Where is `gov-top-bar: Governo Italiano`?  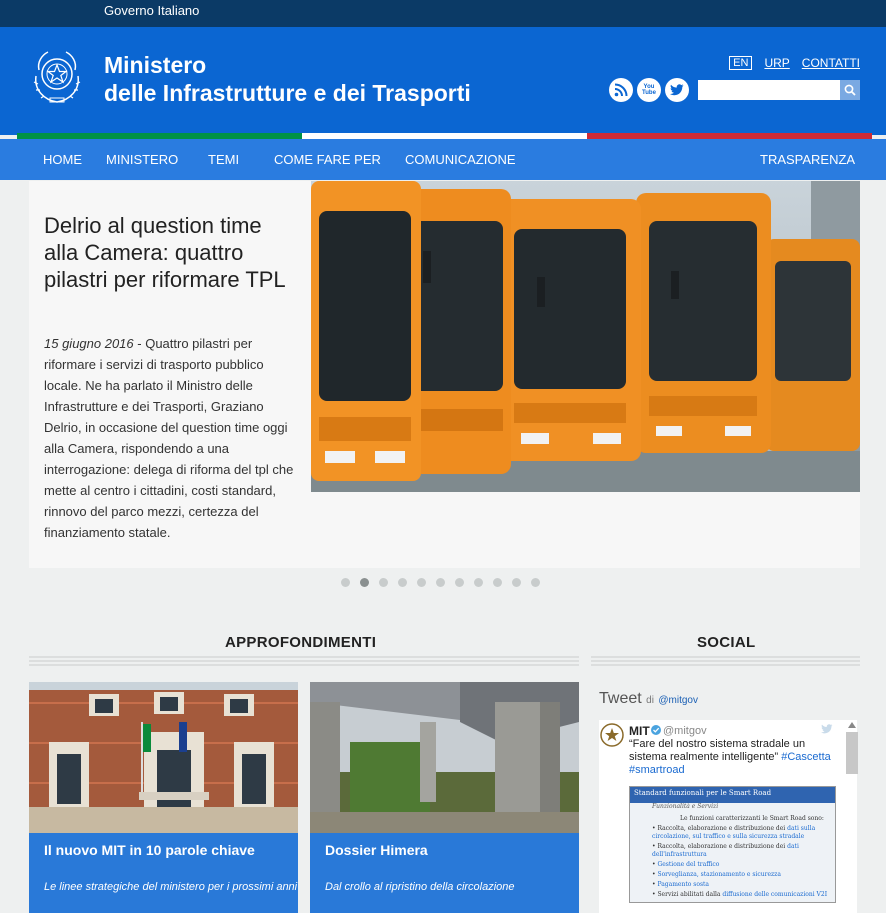 gov-top-bar: Governo Italiano is located at coordinates (443, 13).